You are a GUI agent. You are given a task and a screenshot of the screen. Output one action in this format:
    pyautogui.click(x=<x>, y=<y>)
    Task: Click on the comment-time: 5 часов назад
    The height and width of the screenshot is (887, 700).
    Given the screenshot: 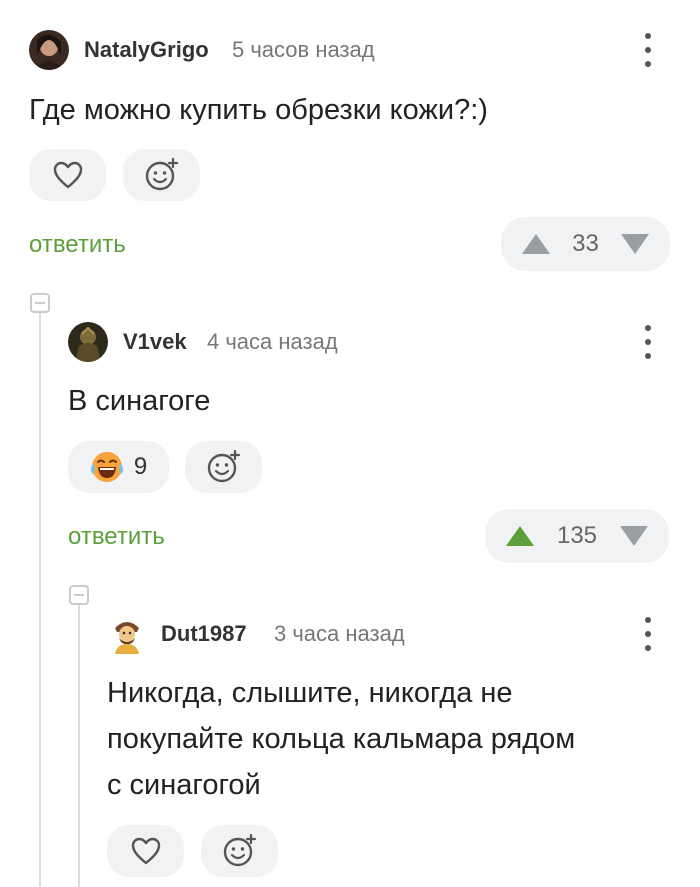 What is the action you would take?
    pyautogui.click(x=303, y=49)
    